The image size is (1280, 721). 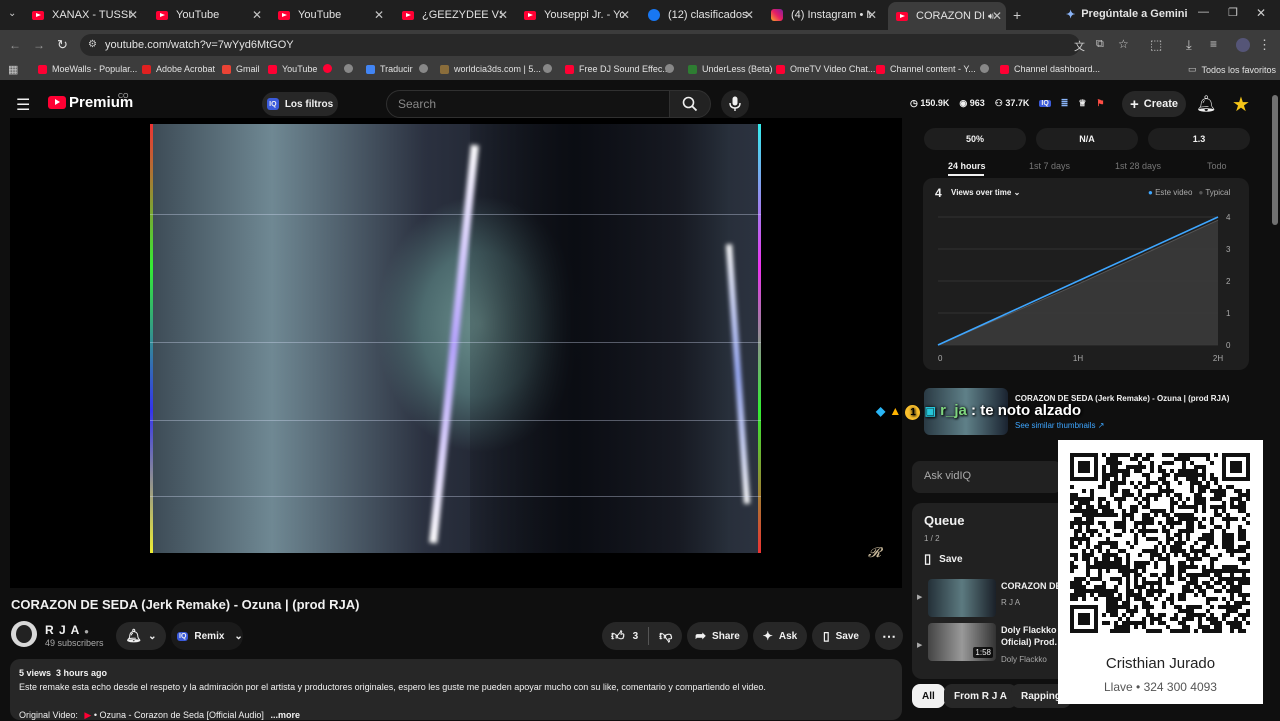 I want to click on create-button: + Create, so click(x=1154, y=104).